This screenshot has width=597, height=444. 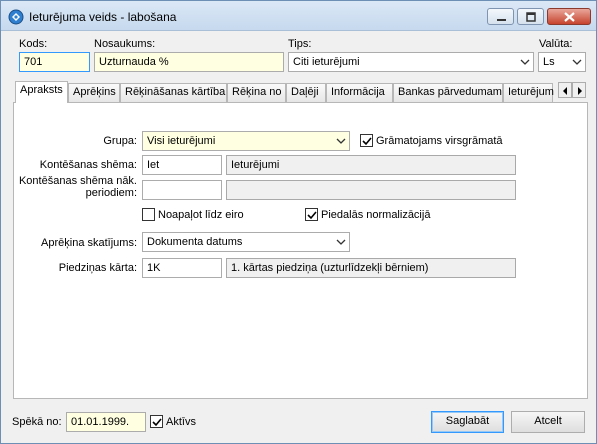 What do you see at coordinates (182, 190) in the screenshot?
I see `kontesanas-nak-code-field` at bounding box center [182, 190].